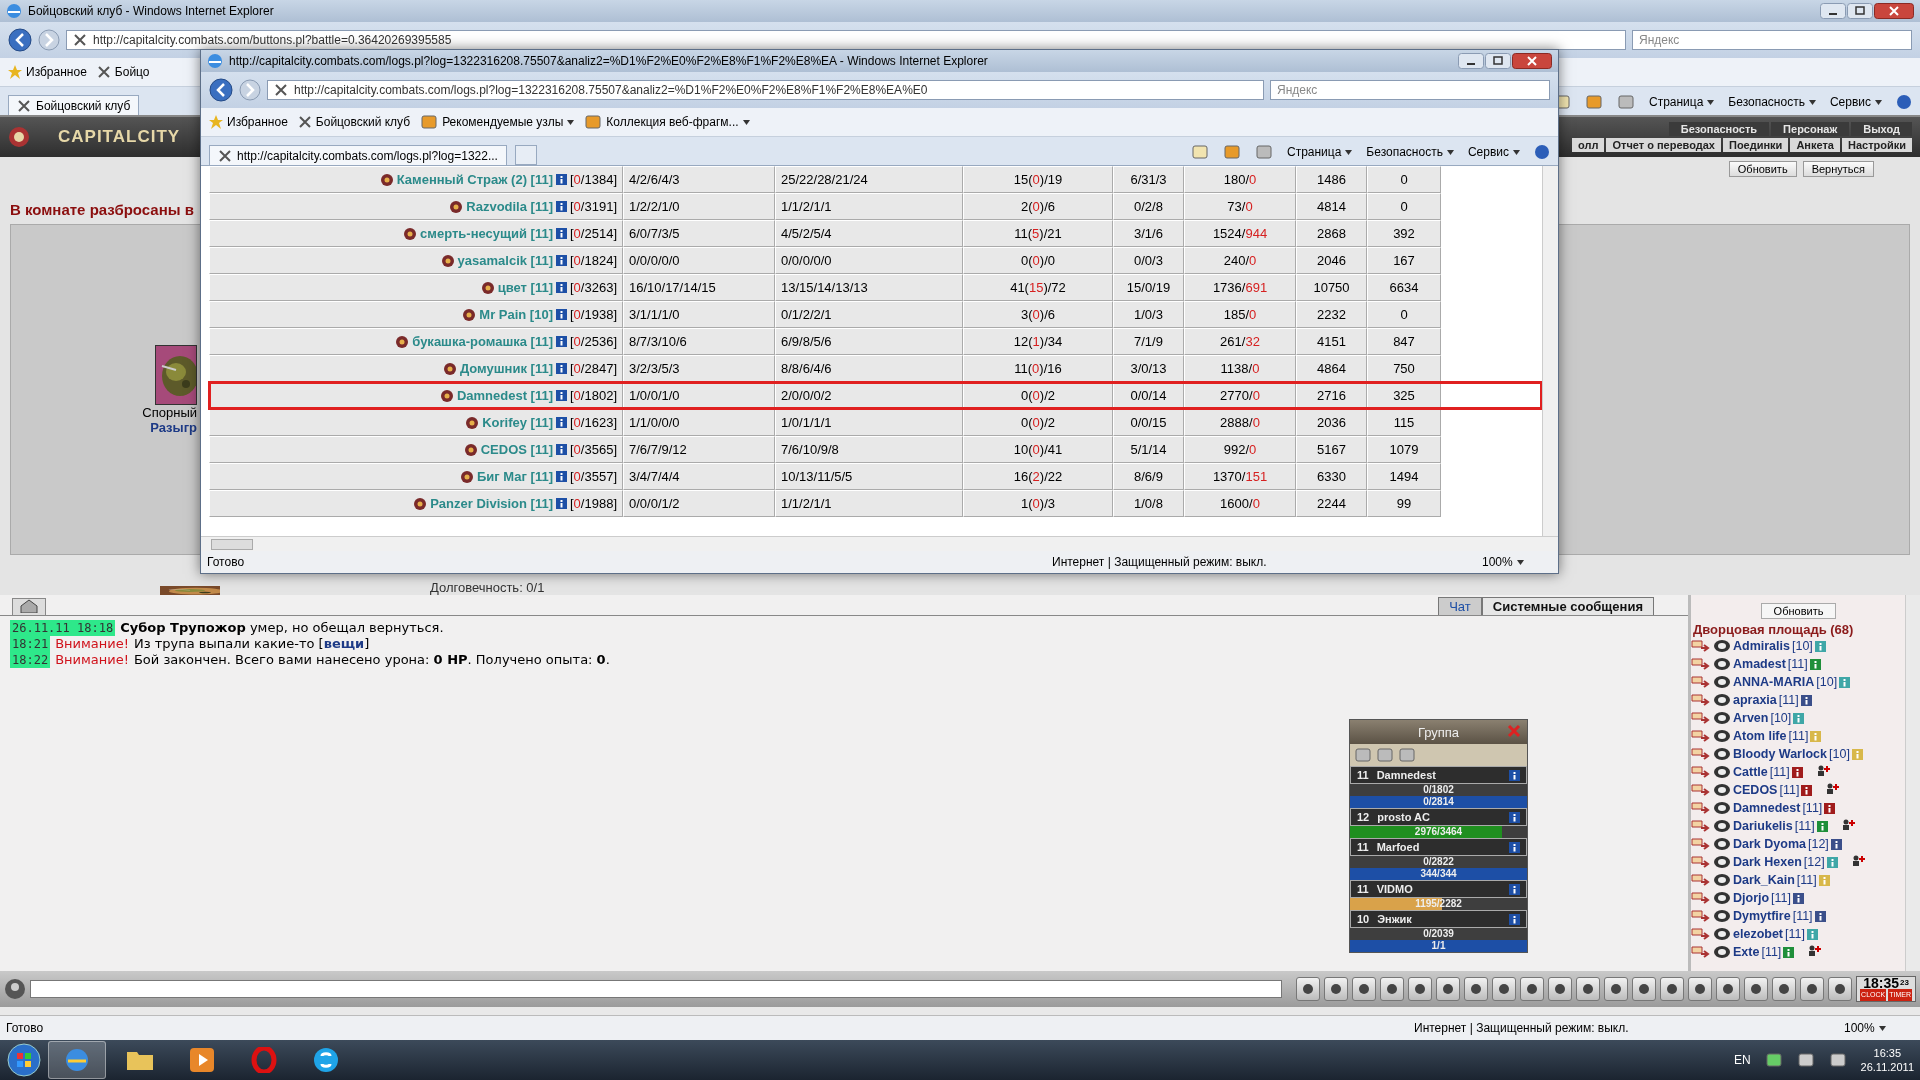 Image resolution: width=1920 pixels, height=1080 pixels. What do you see at coordinates (1805, 1060) in the screenshot?
I see `network-icon` at bounding box center [1805, 1060].